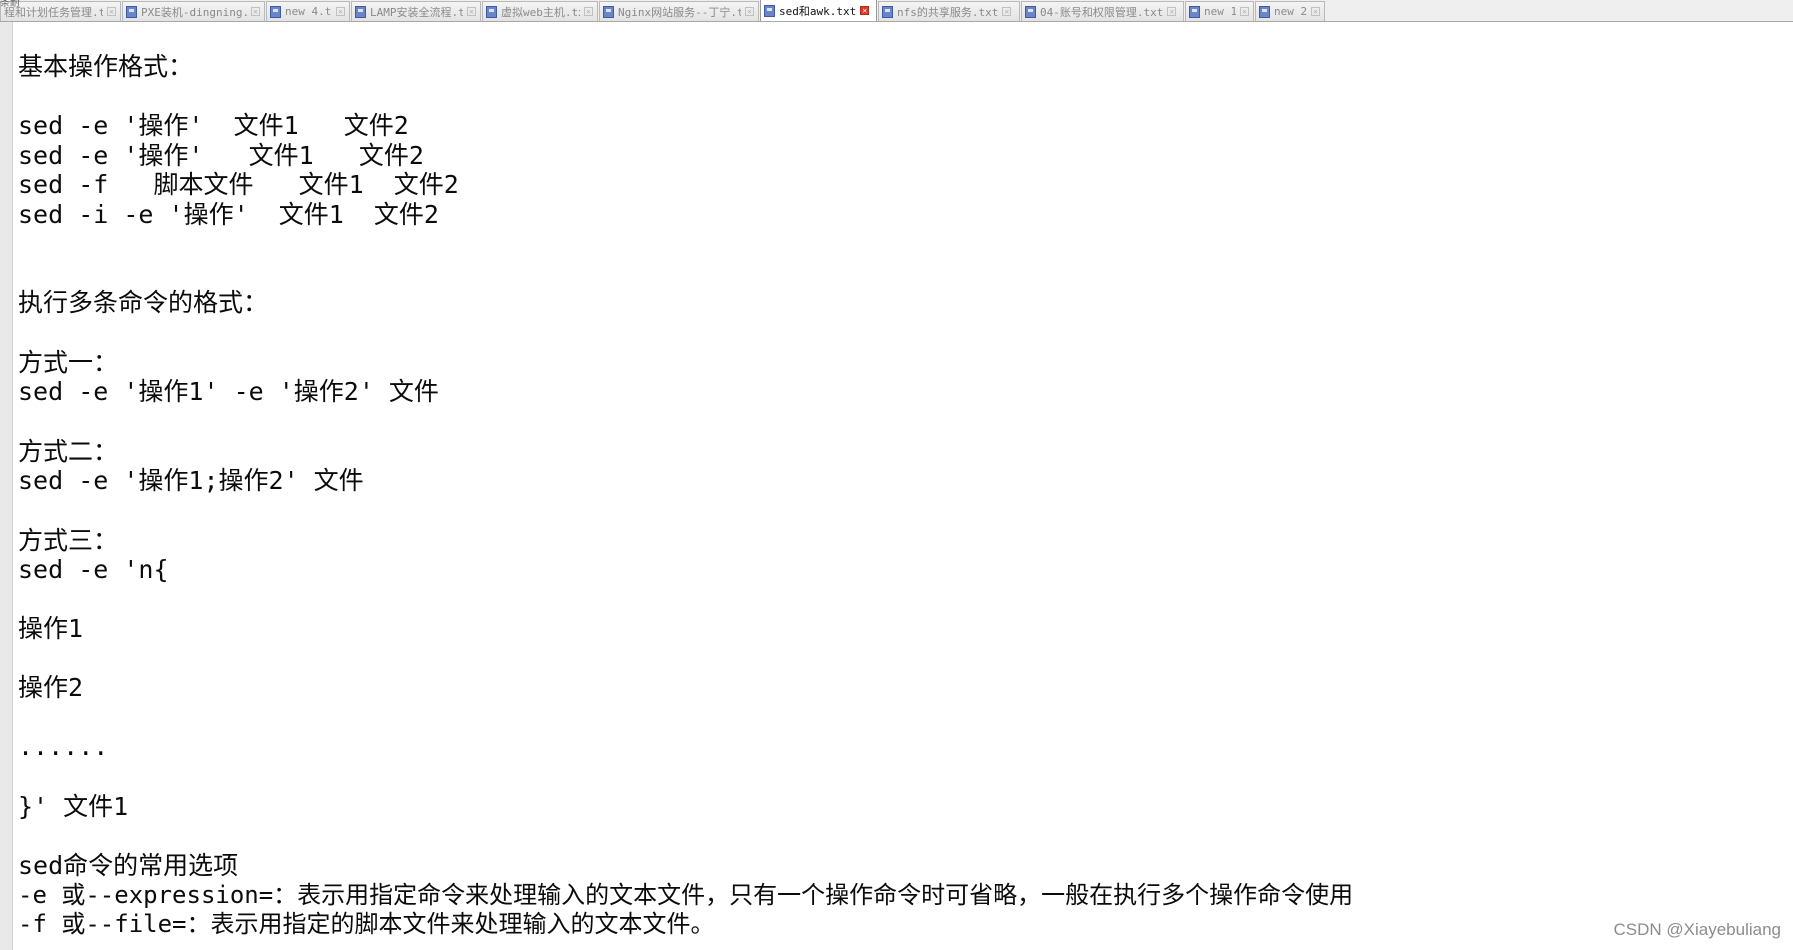  What do you see at coordinates (143, 302) in the screenshot?
I see `editor-line: 执行多条命令的格式：` at bounding box center [143, 302].